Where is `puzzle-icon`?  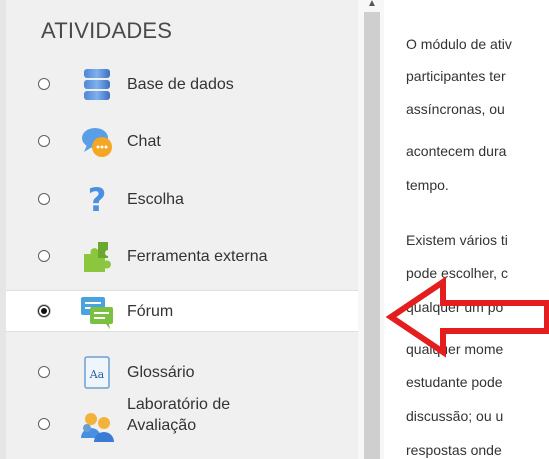
puzzle-icon is located at coordinates (97, 257).